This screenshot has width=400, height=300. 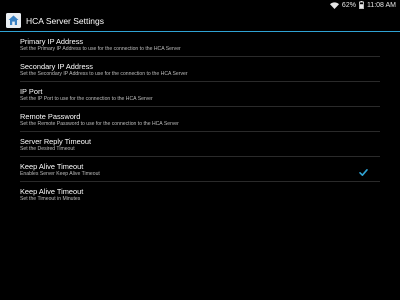 What do you see at coordinates (363, 170) in the screenshot?
I see `checkmark-icon` at bounding box center [363, 170].